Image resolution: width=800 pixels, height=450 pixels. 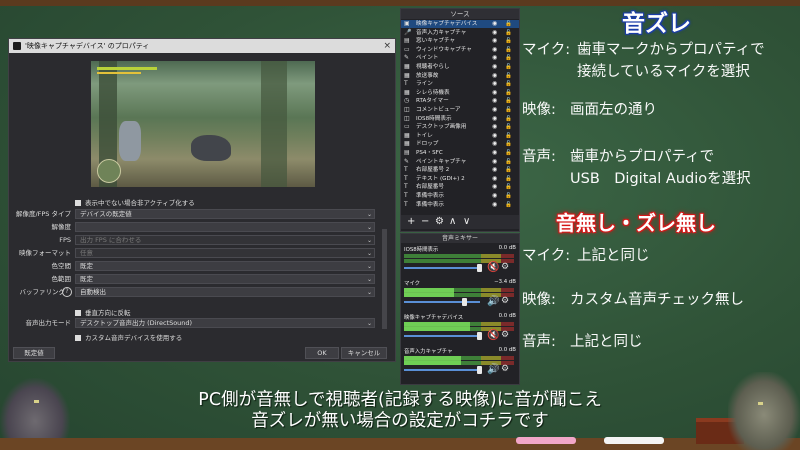 I want to click on source-item: ▦ シレら待機表 ◉ 🔓, so click(x=460, y=93).